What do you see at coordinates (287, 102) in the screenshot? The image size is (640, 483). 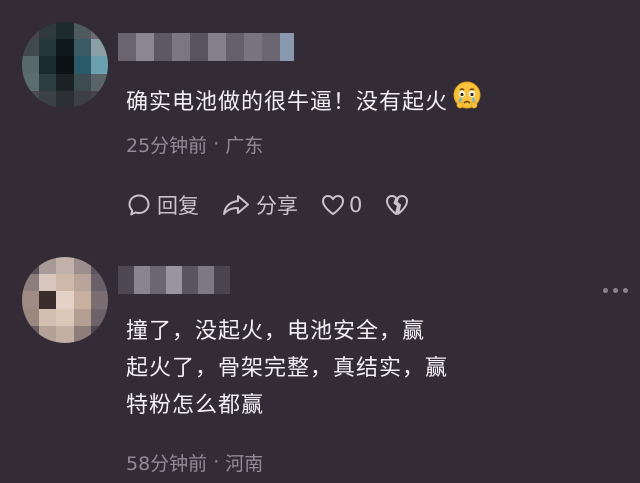 I see `comment-text-line: 确实电池做的很牛逼！没有起火` at bounding box center [287, 102].